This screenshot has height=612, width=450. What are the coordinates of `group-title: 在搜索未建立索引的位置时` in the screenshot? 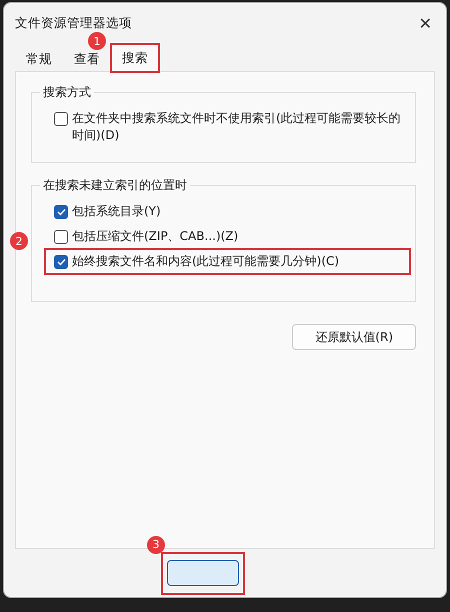 It's located at (115, 185).